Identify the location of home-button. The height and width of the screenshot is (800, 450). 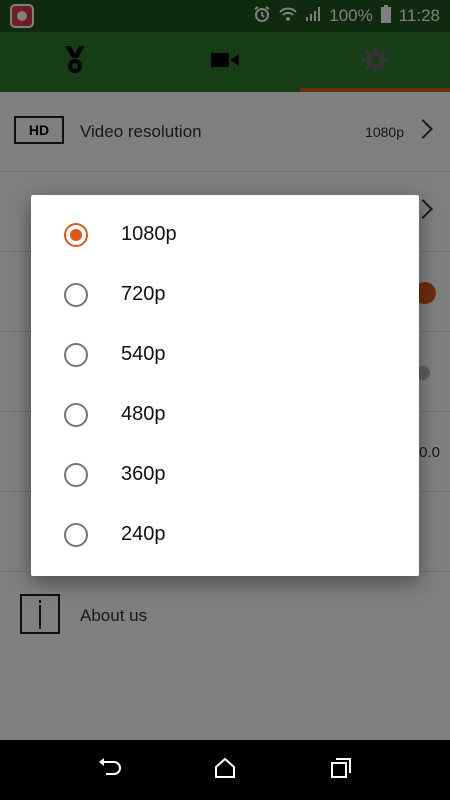
(225, 770).